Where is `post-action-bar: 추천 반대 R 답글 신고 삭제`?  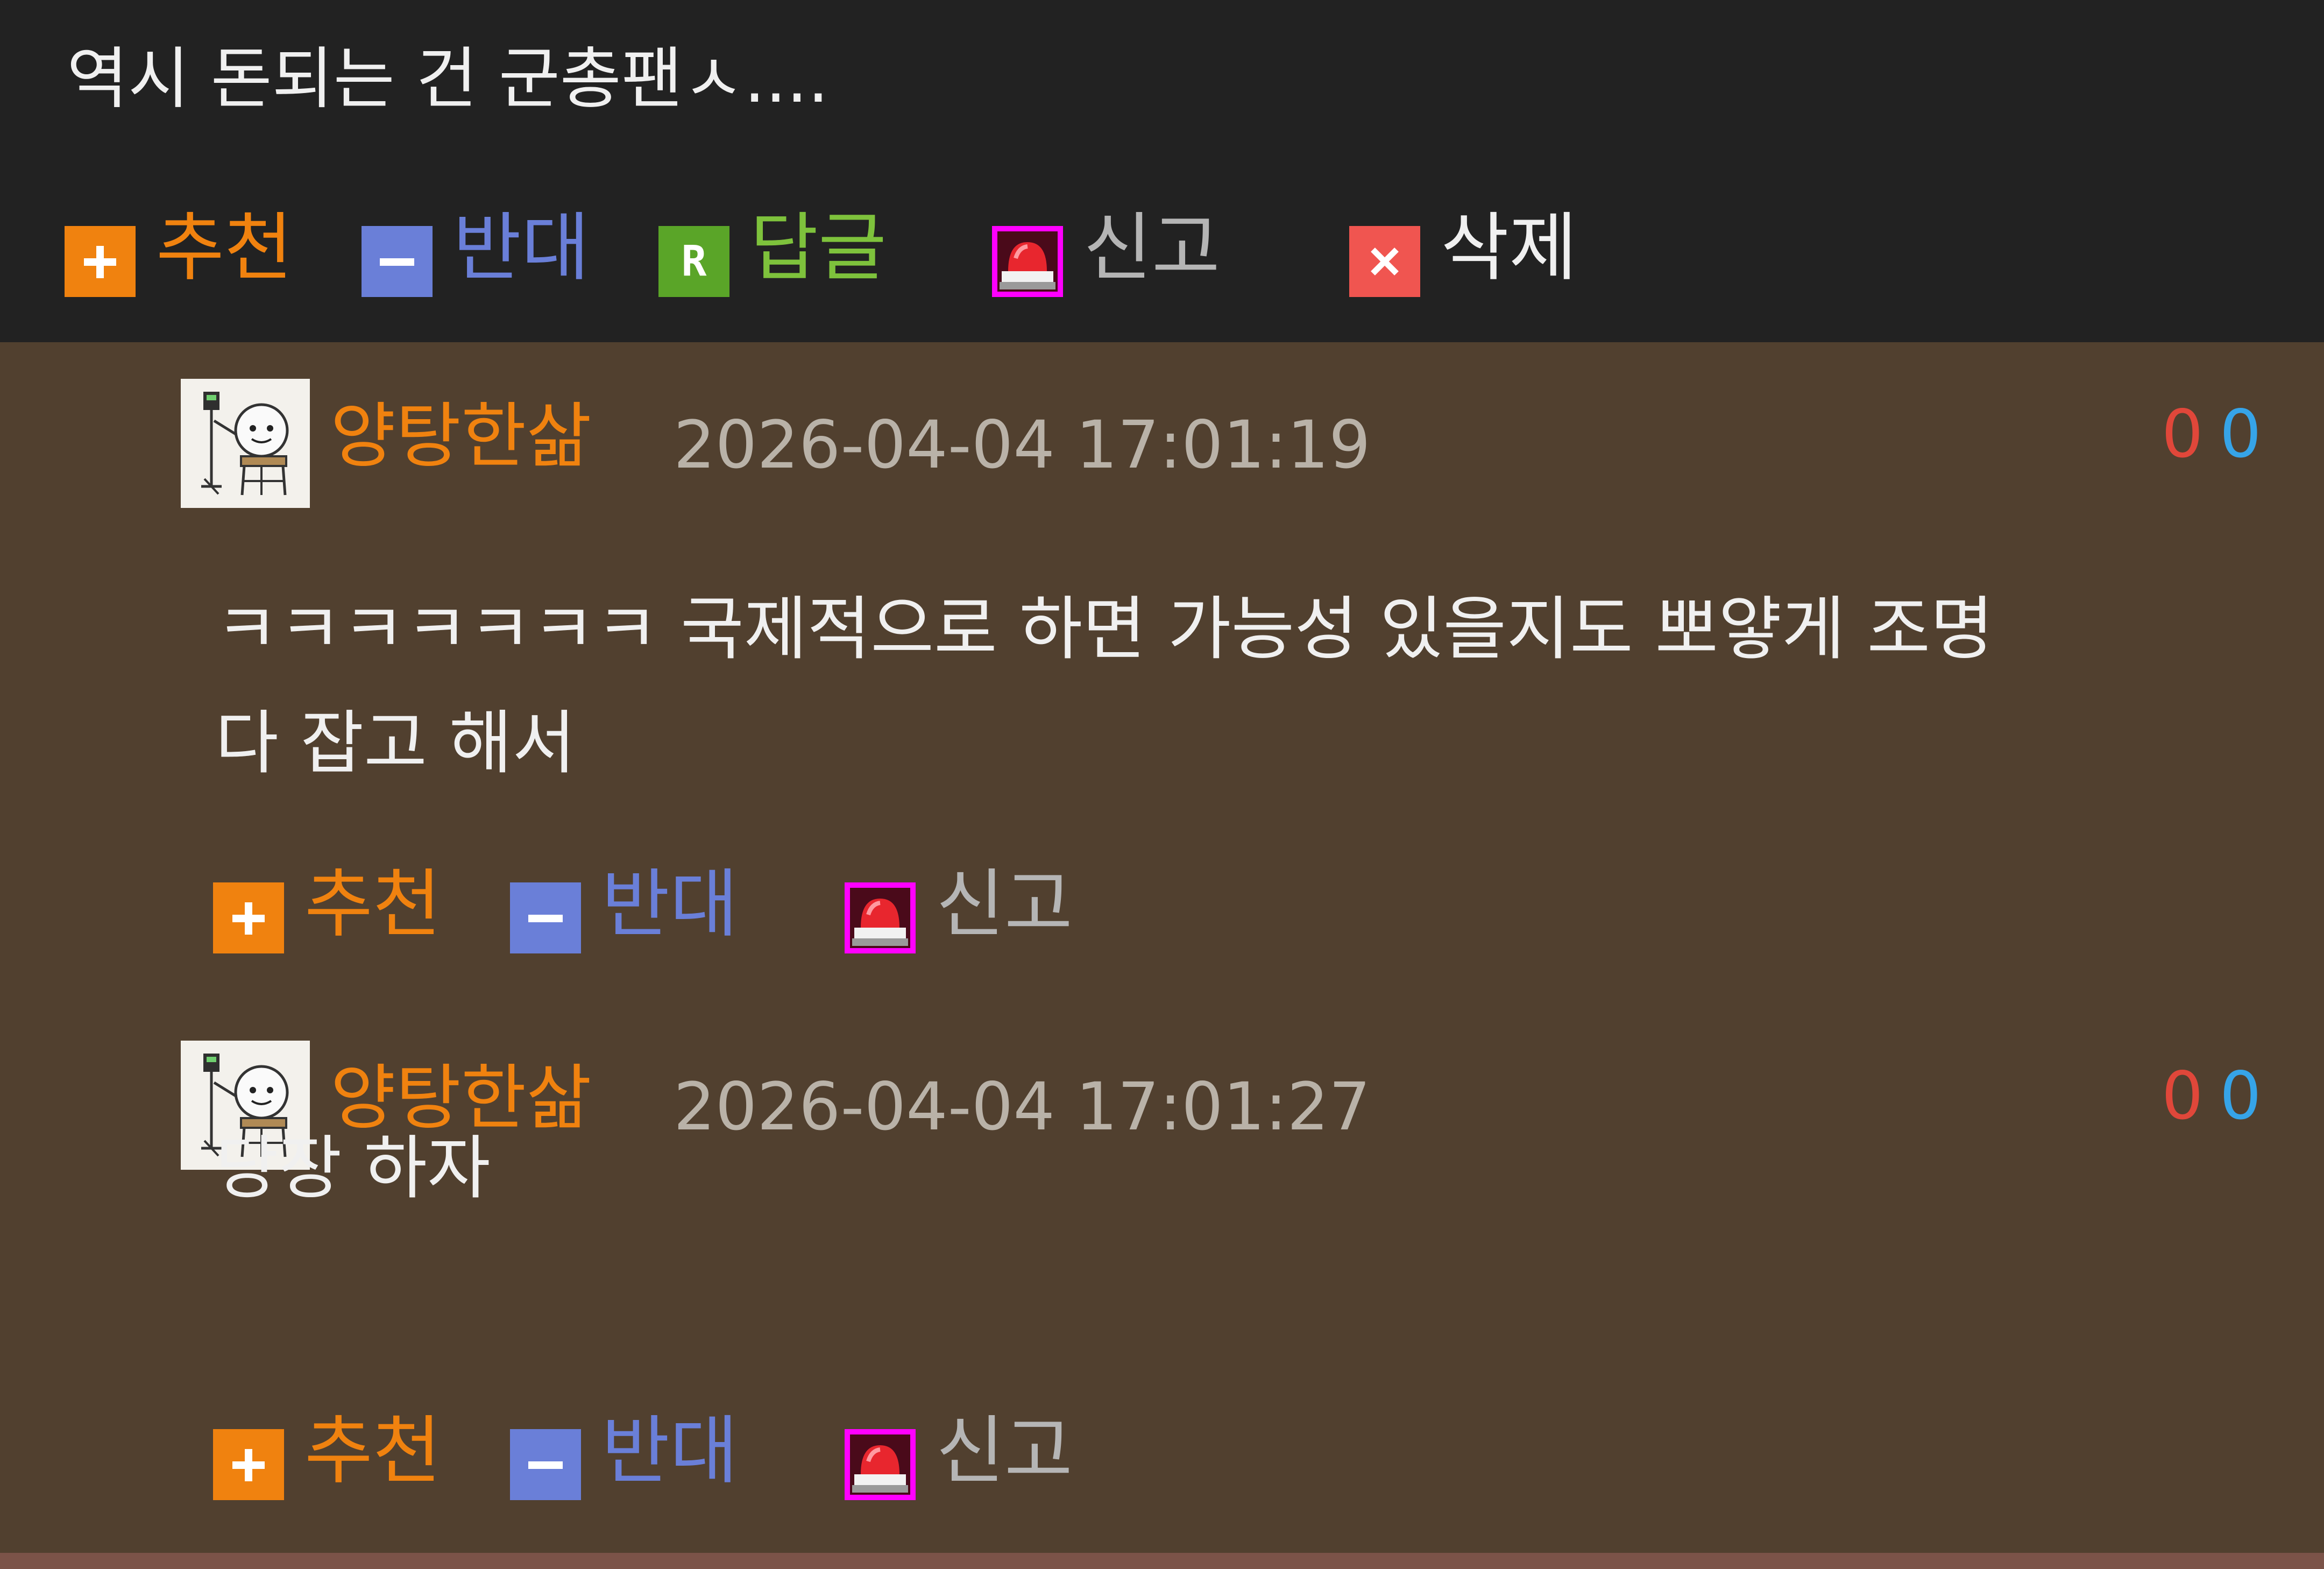
post-action-bar: 추천 반대 R 답글 신고 삭제 is located at coordinates (1162, 249).